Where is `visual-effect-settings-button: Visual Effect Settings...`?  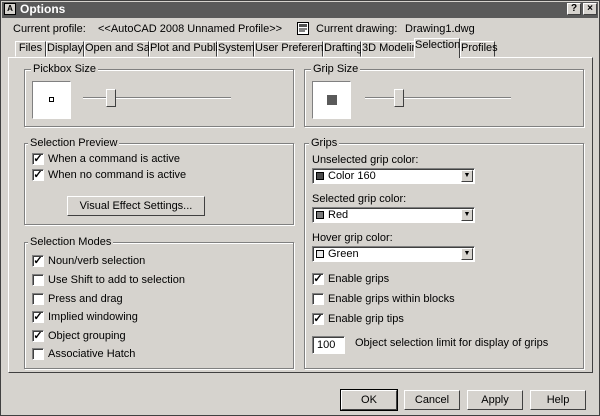
visual-effect-settings-button: Visual Effect Settings... is located at coordinates (136, 206).